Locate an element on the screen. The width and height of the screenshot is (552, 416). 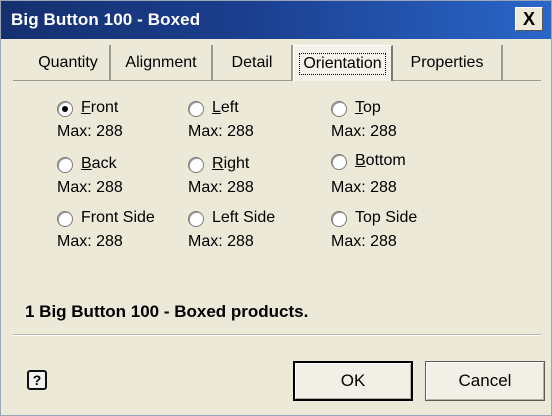
tab-detail: Detail is located at coordinates (253, 63).